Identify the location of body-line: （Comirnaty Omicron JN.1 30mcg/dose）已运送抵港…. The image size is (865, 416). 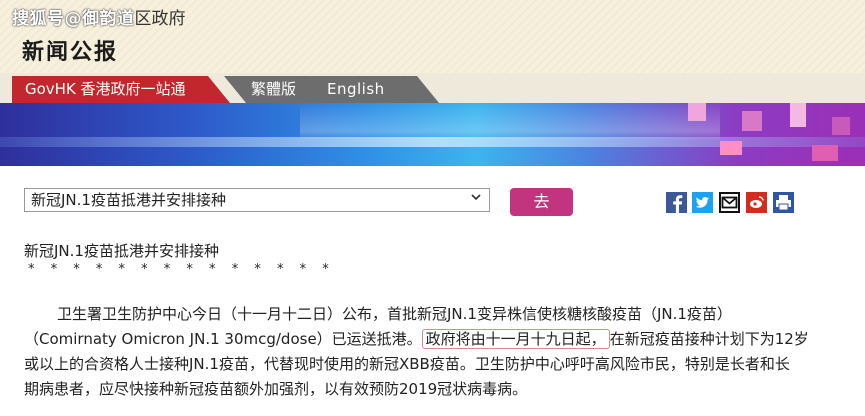
(439, 339).